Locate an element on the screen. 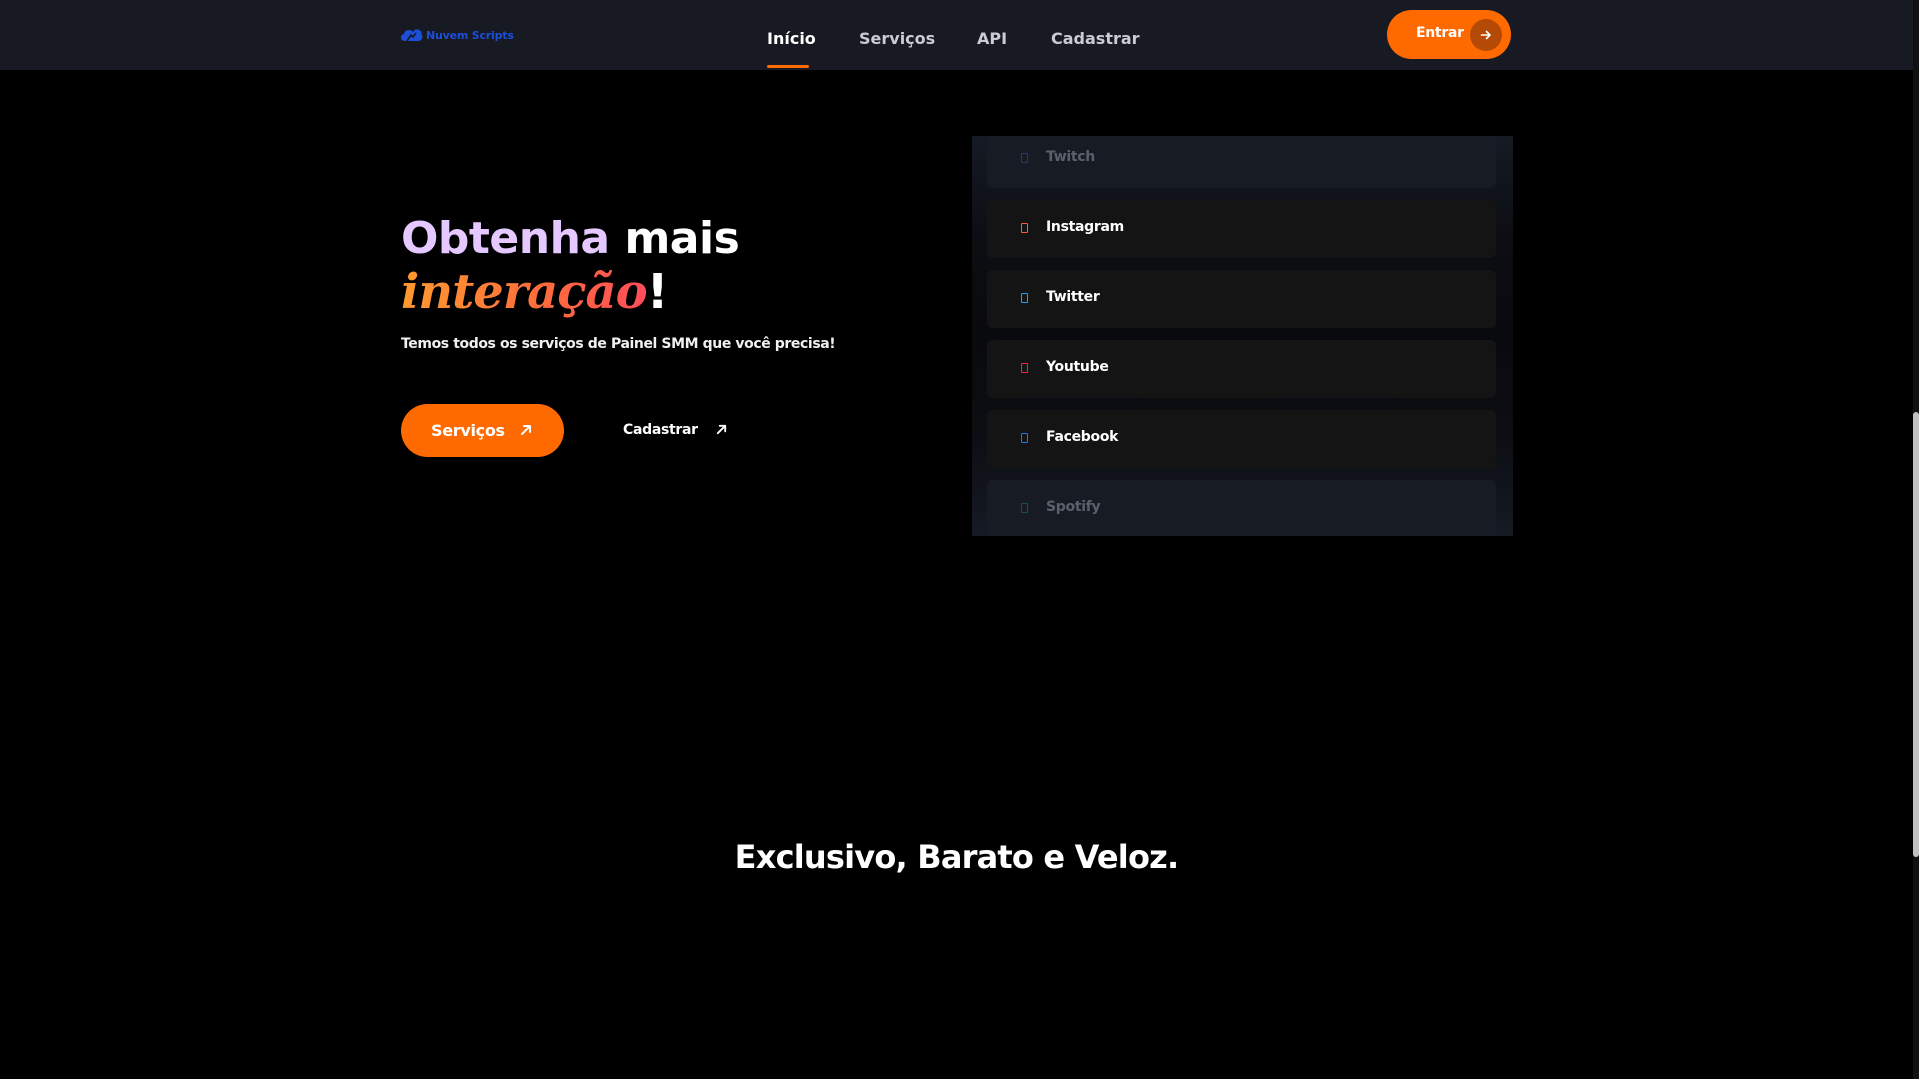 Image resolution: width=1919 pixels, height=1079 pixels. login-button: Entrar is located at coordinates (1449, 34).